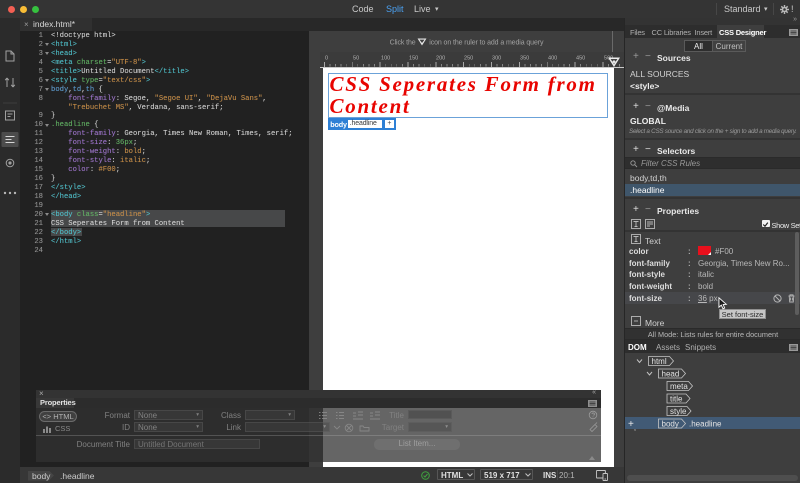 The width and height of the screenshot is (800, 483). I want to click on svg-text: body, so click(670, 423).